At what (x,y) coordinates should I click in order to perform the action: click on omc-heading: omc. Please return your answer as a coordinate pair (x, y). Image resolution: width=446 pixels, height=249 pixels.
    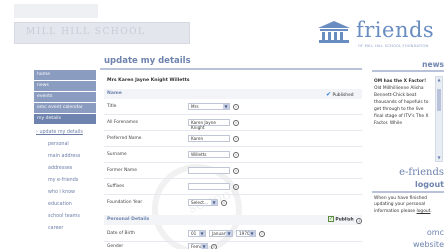
    Looking at the image, I should click on (435, 232).